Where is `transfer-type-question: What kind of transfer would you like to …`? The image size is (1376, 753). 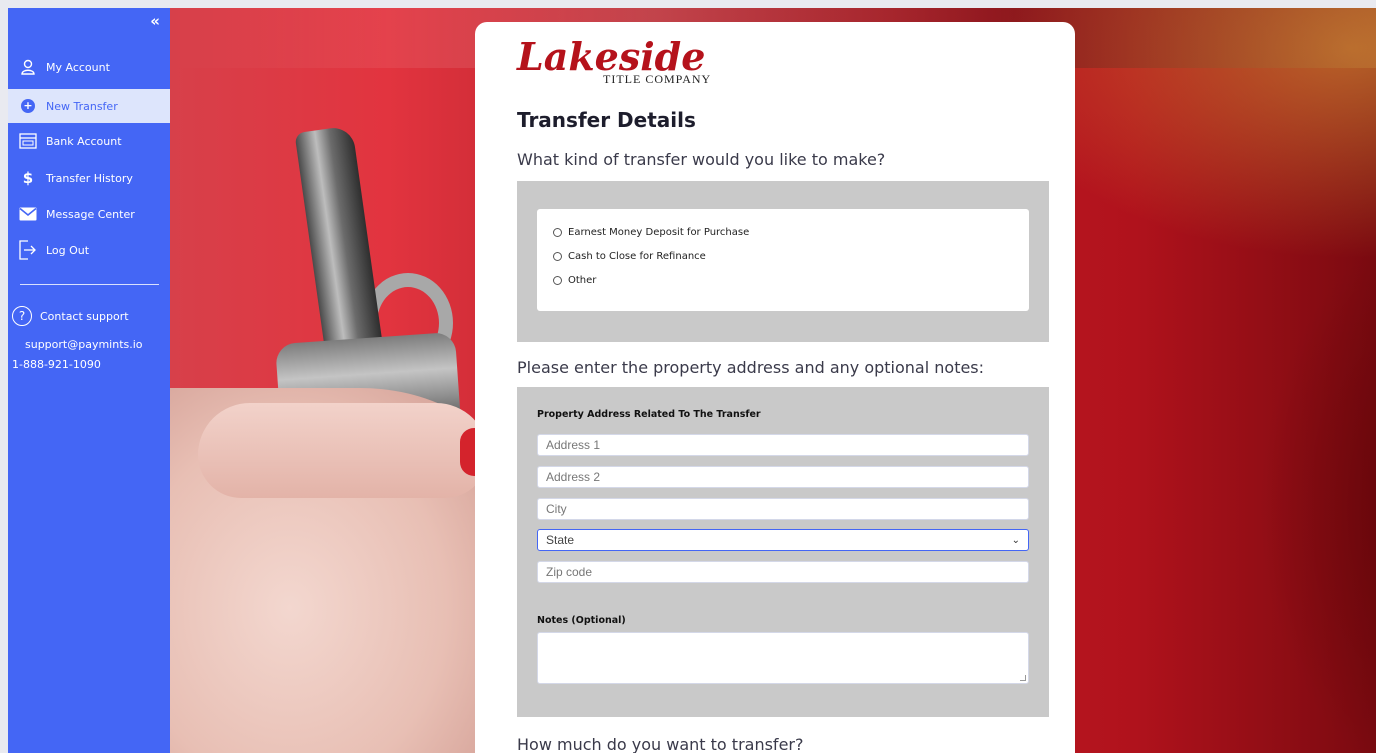
transfer-type-question: What kind of transfer would you like to … is located at coordinates (701, 159).